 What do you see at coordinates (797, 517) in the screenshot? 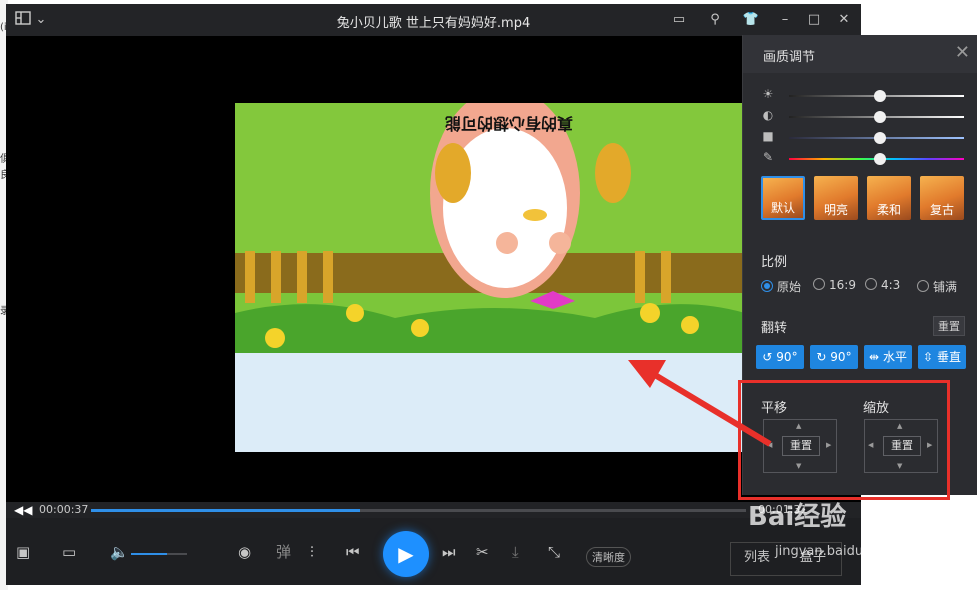
I see `watermark-logo: Bai经验` at bounding box center [797, 517].